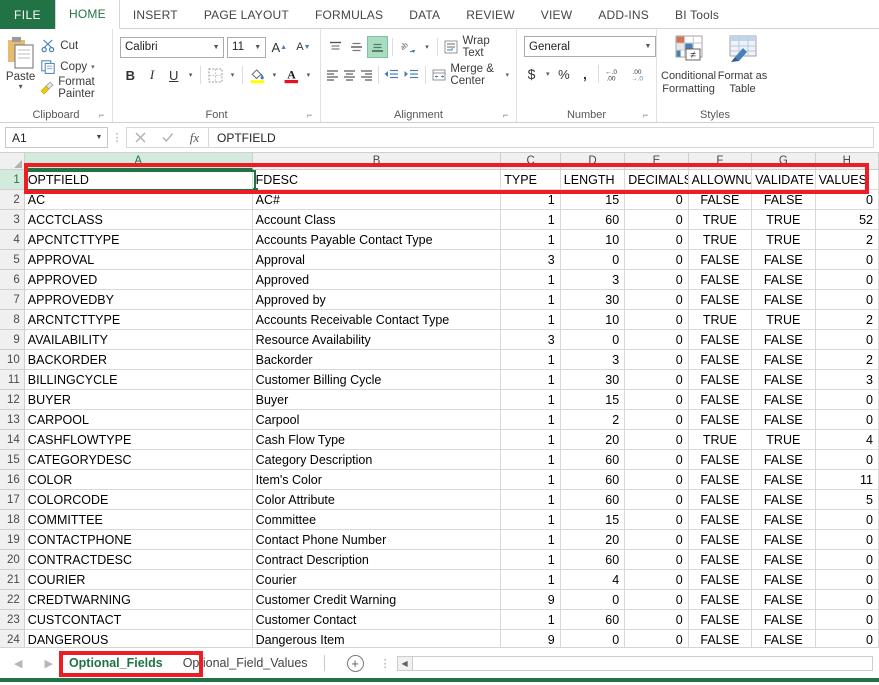 Image resolution: width=879 pixels, height=685 pixels. What do you see at coordinates (784, 600) in the screenshot?
I see `cell-G22: FALSE` at bounding box center [784, 600].